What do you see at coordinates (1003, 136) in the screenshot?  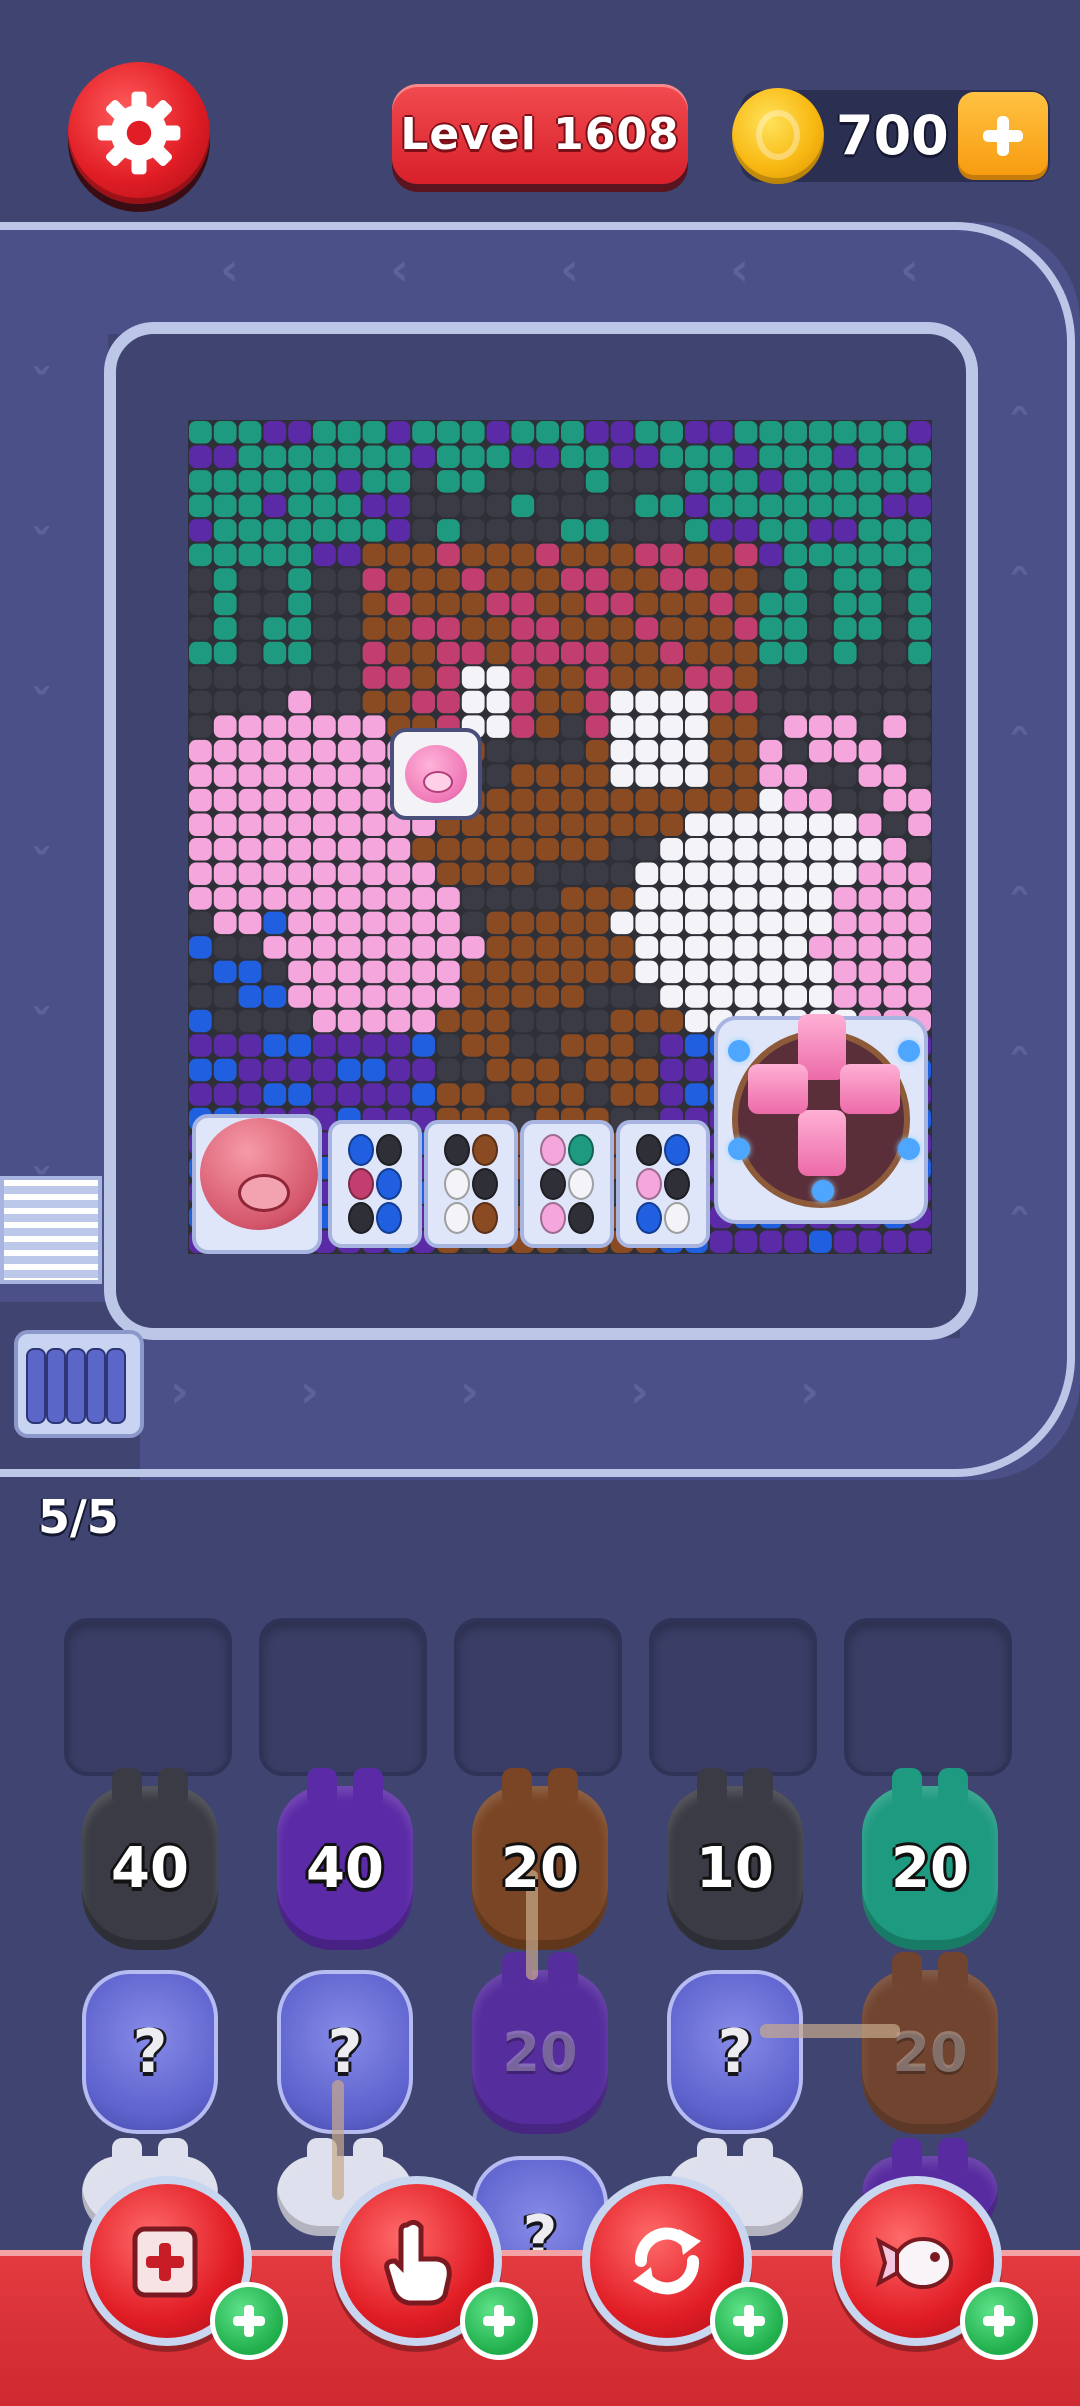 I see `add-coins-button` at bounding box center [1003, 136].